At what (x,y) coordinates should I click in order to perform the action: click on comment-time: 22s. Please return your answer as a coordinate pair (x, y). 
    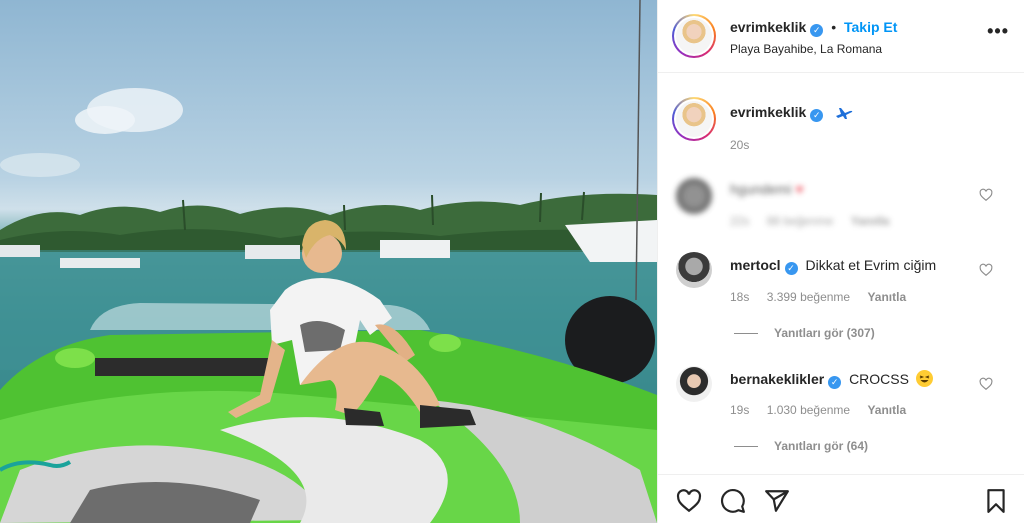
    Looking at the image, I should click on (740, 221).